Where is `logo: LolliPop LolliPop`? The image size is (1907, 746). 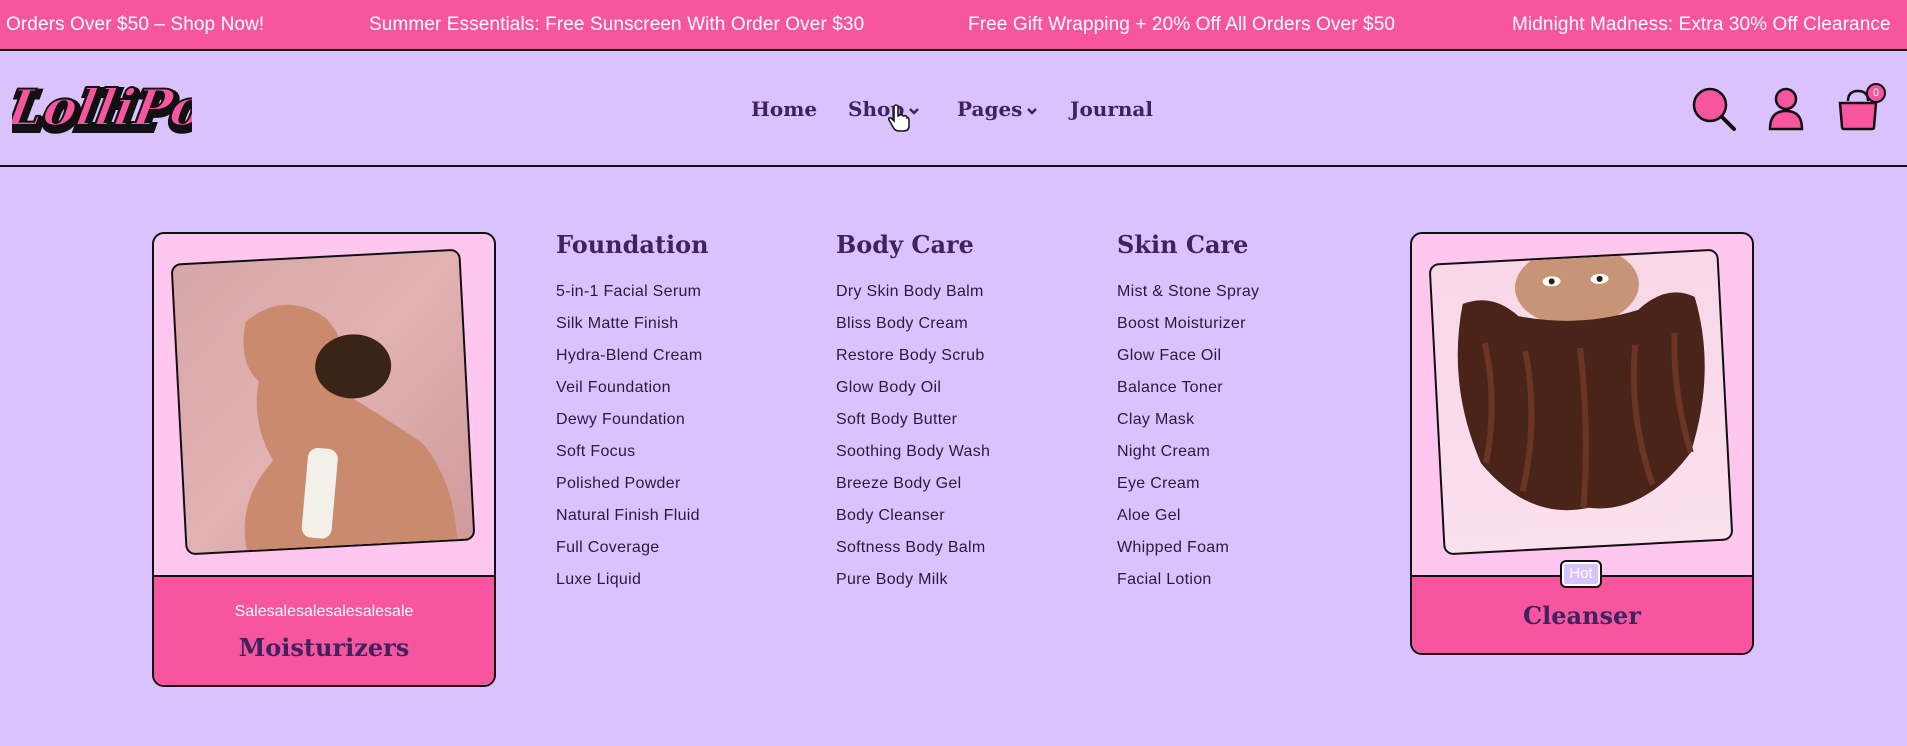 logo: LolliPop LolliPop is located at coordinates (102, 110).